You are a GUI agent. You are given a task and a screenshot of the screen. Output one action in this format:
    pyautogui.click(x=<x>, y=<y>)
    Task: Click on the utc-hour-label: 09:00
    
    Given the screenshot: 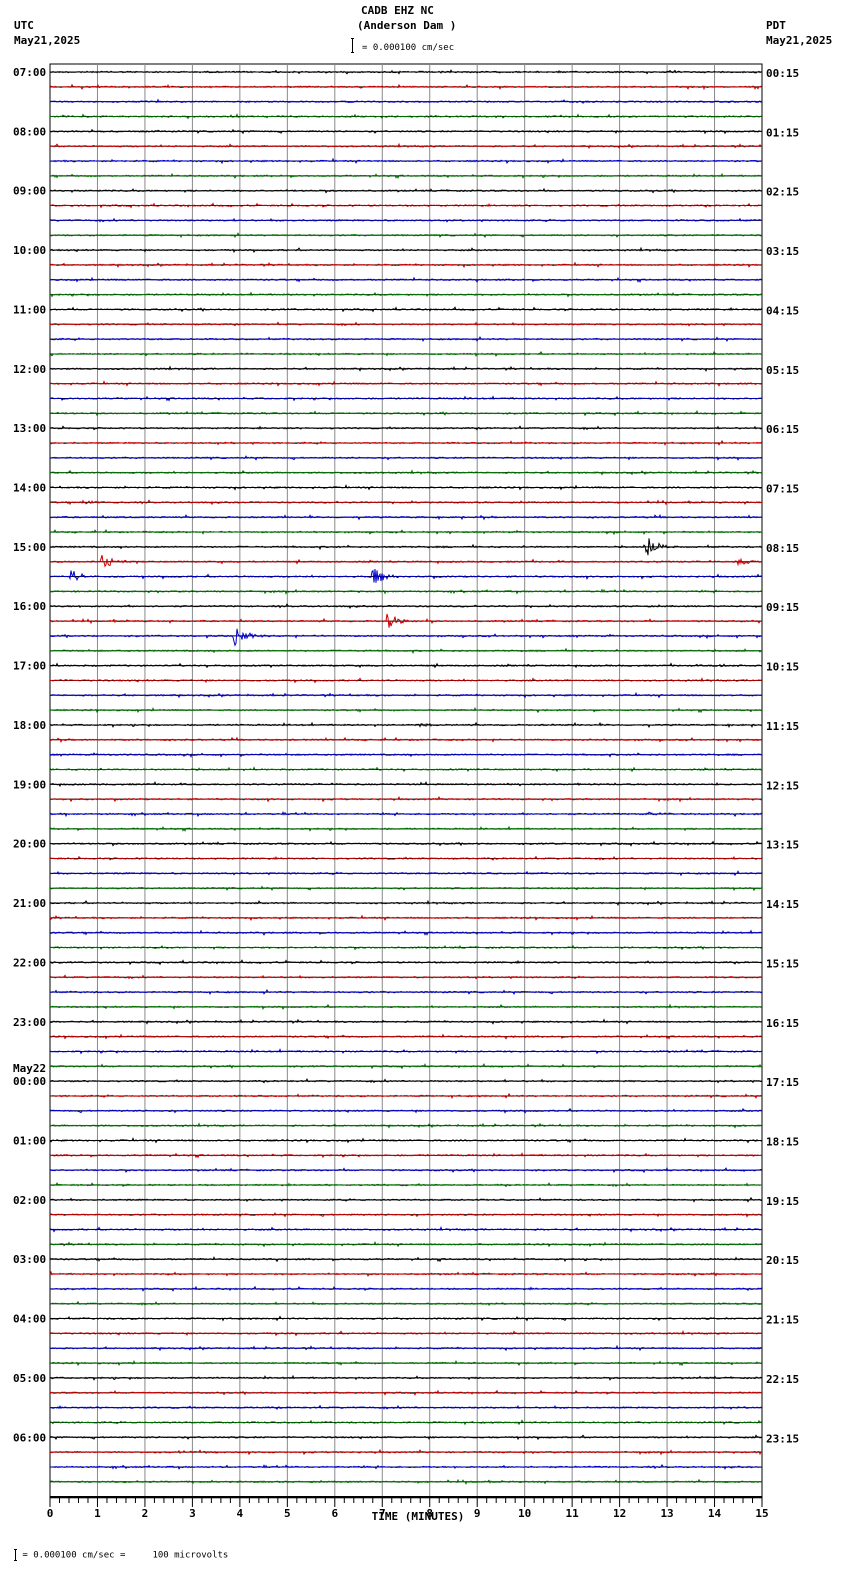 What is the action you would take?
    pyautogui.click(x=29, y=191)
    